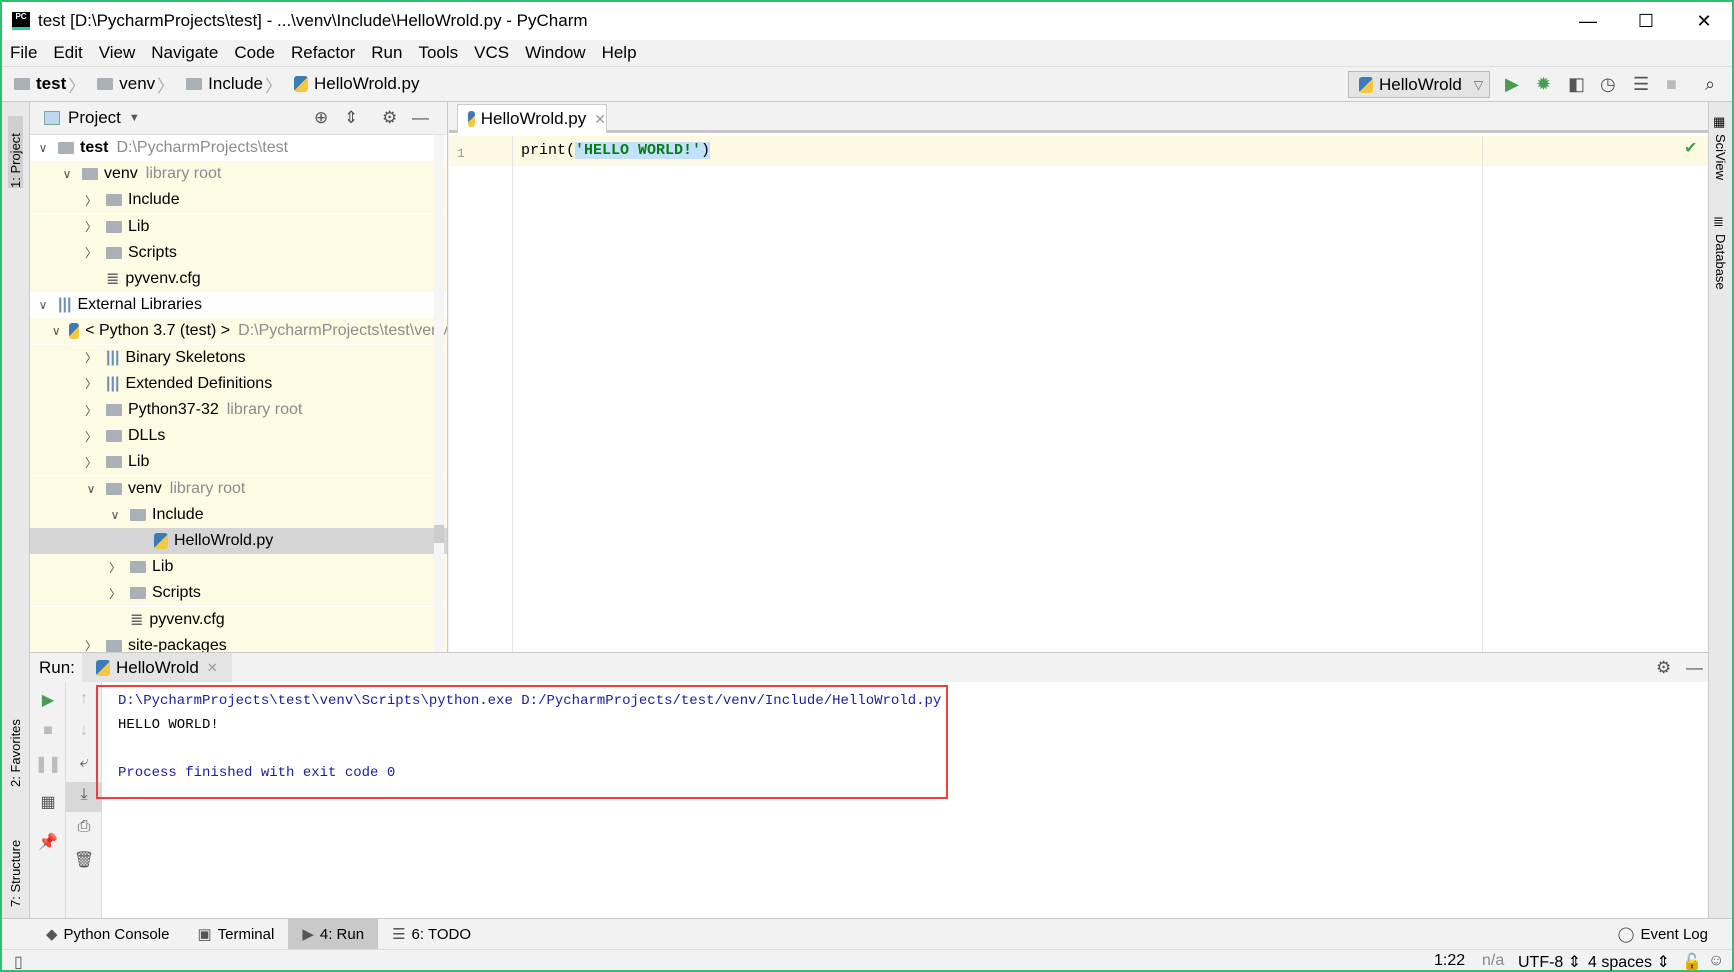 This screenshot has height=972, width=1734. I want to click on menu-view: View, so click(117, 53).